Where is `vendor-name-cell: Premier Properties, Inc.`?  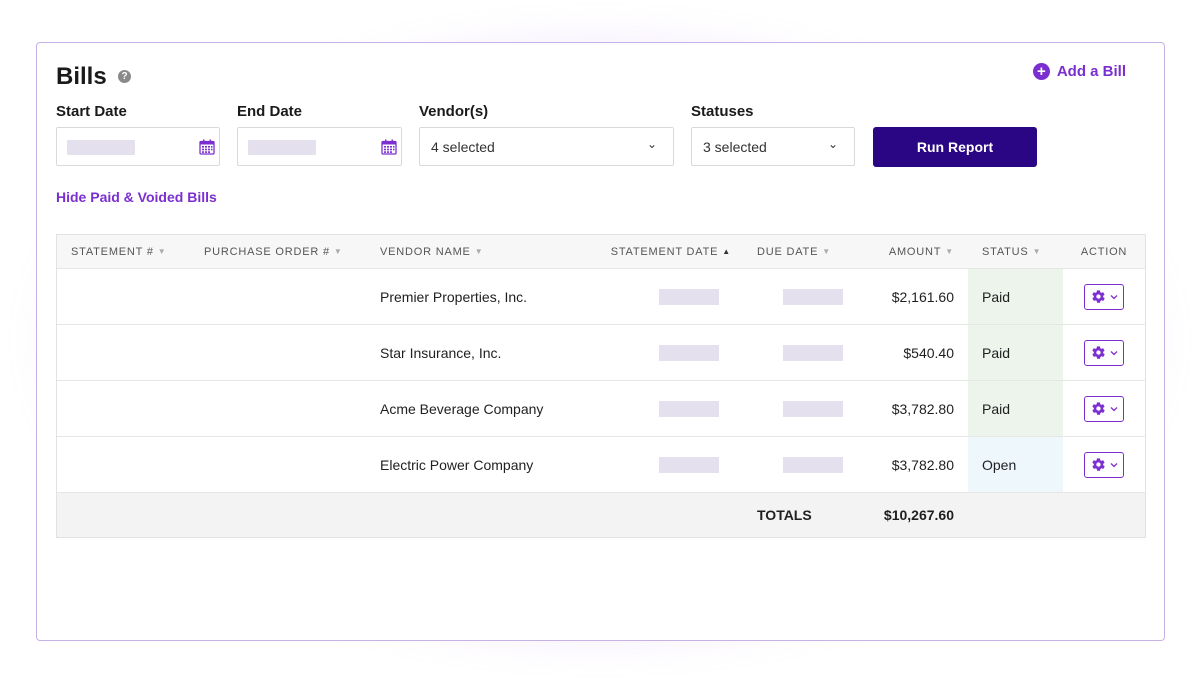 vendor-name-cell: Premier Properties, Inc. is located at coordinates (454, 296).